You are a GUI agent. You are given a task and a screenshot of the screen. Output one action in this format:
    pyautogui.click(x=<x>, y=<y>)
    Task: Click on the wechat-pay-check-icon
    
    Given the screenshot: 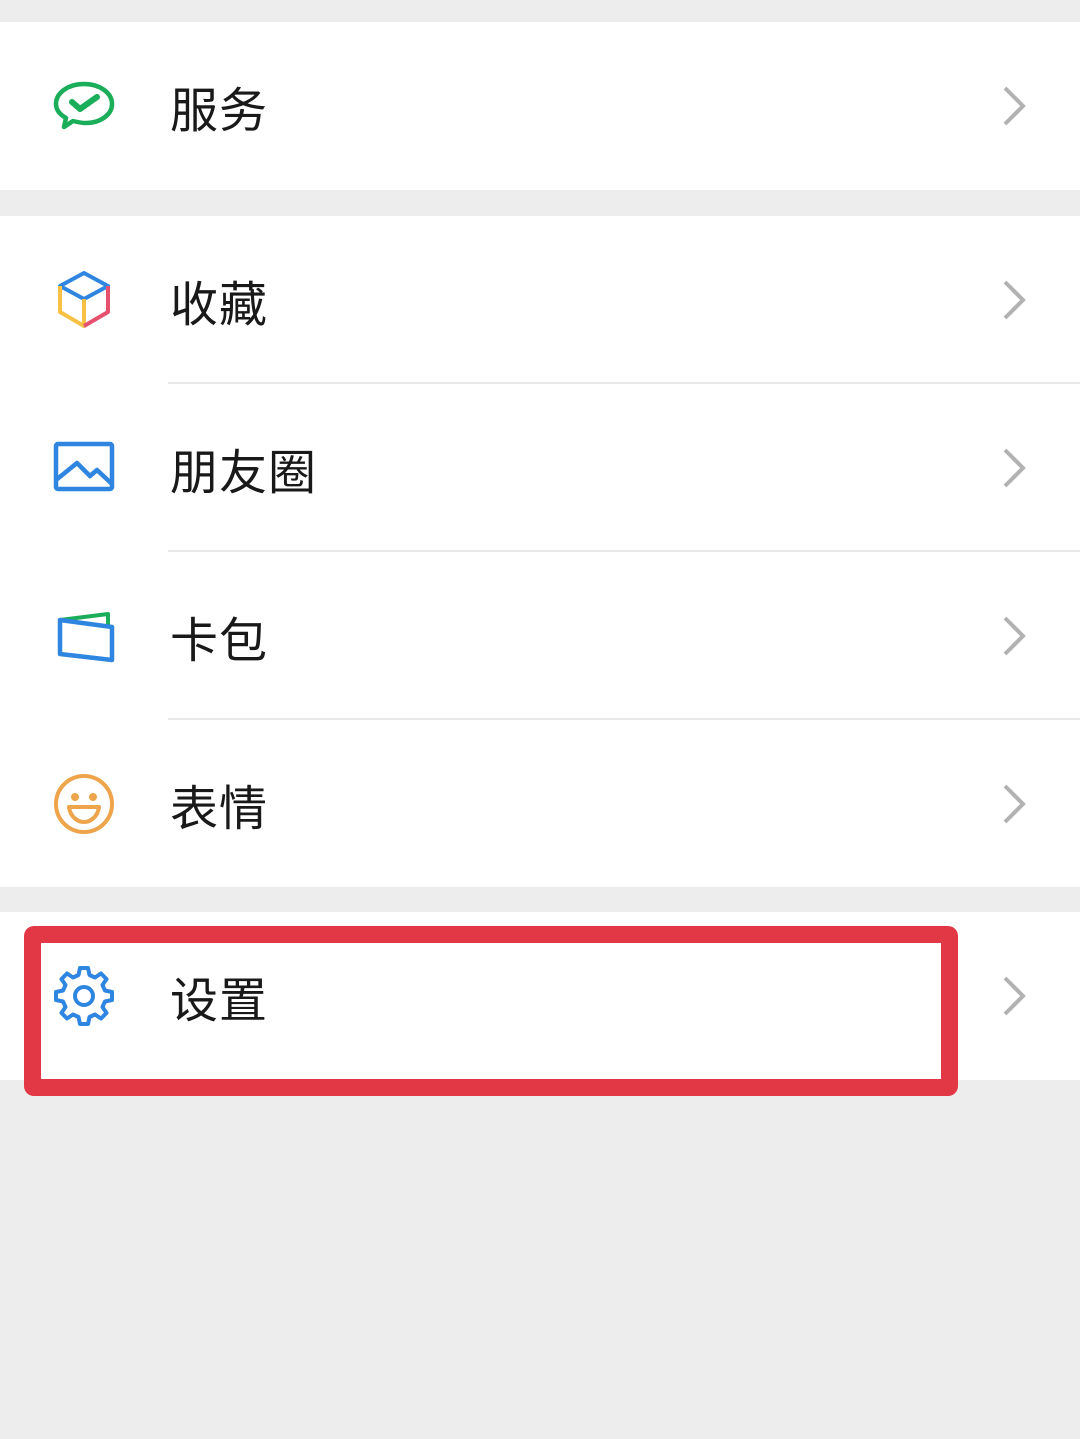 What is the action you would take?
    pyautogui.click(x=84, y=106)
    